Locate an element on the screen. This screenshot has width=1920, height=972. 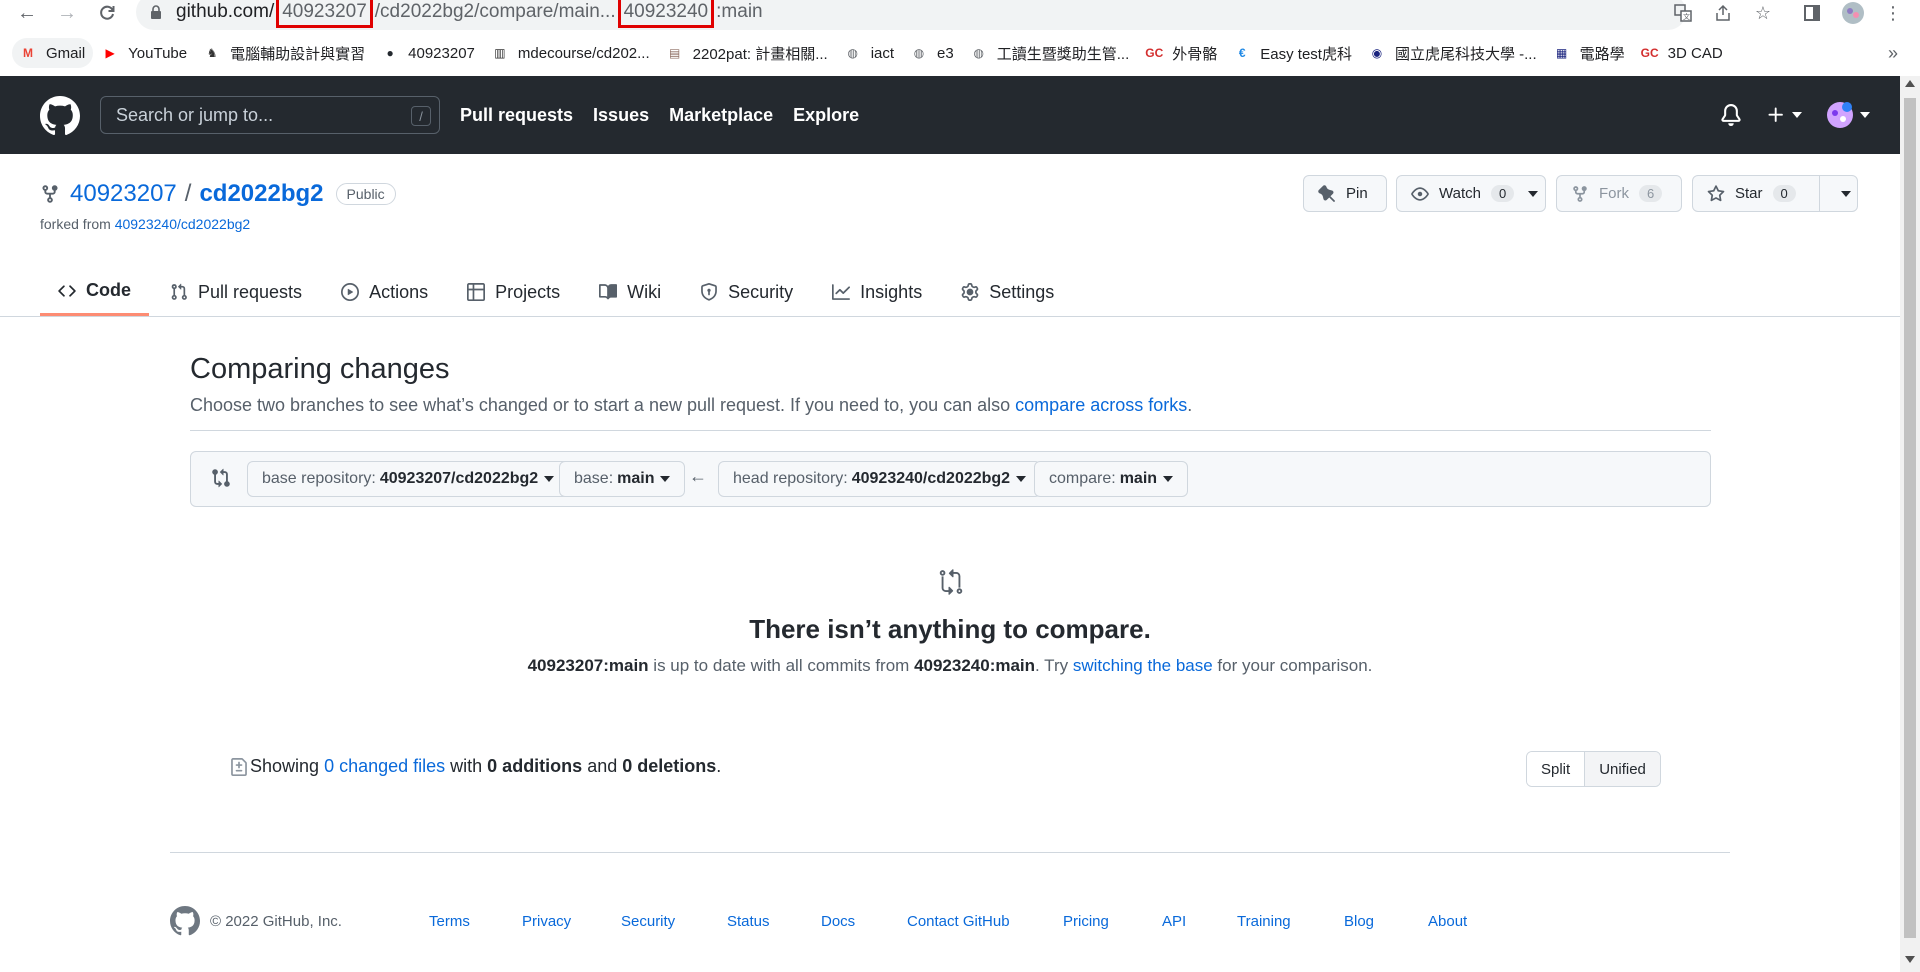
tab-pull-requests: Pull requests is located at coordinates (236, 292).